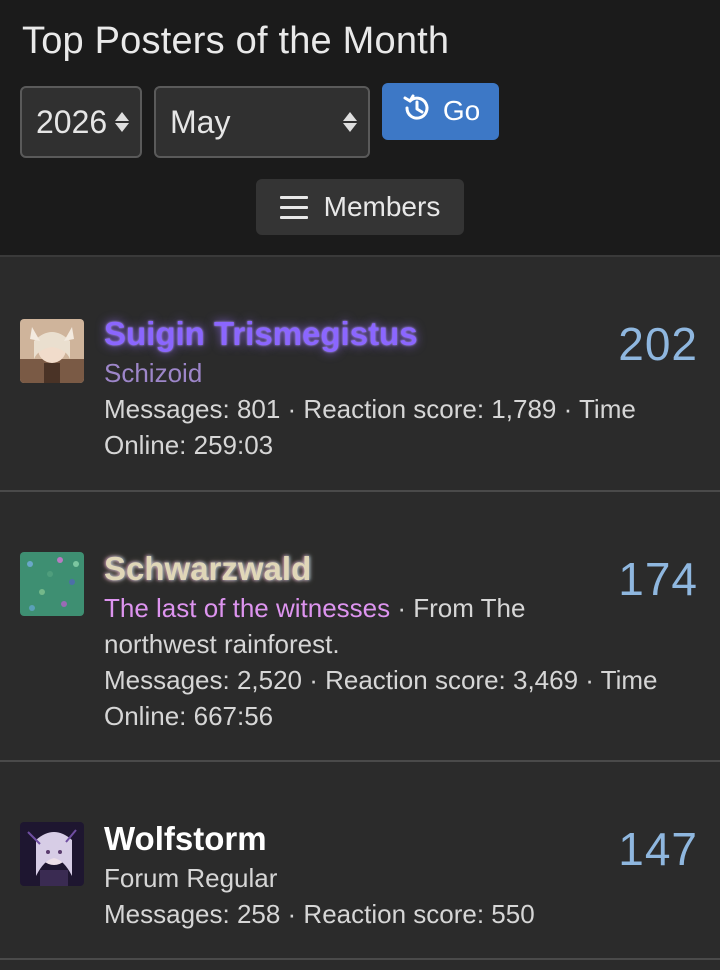 Image resolution: width=720 pixels, height=970 pixels. I want to click on month-select: May, so click(262, 122).